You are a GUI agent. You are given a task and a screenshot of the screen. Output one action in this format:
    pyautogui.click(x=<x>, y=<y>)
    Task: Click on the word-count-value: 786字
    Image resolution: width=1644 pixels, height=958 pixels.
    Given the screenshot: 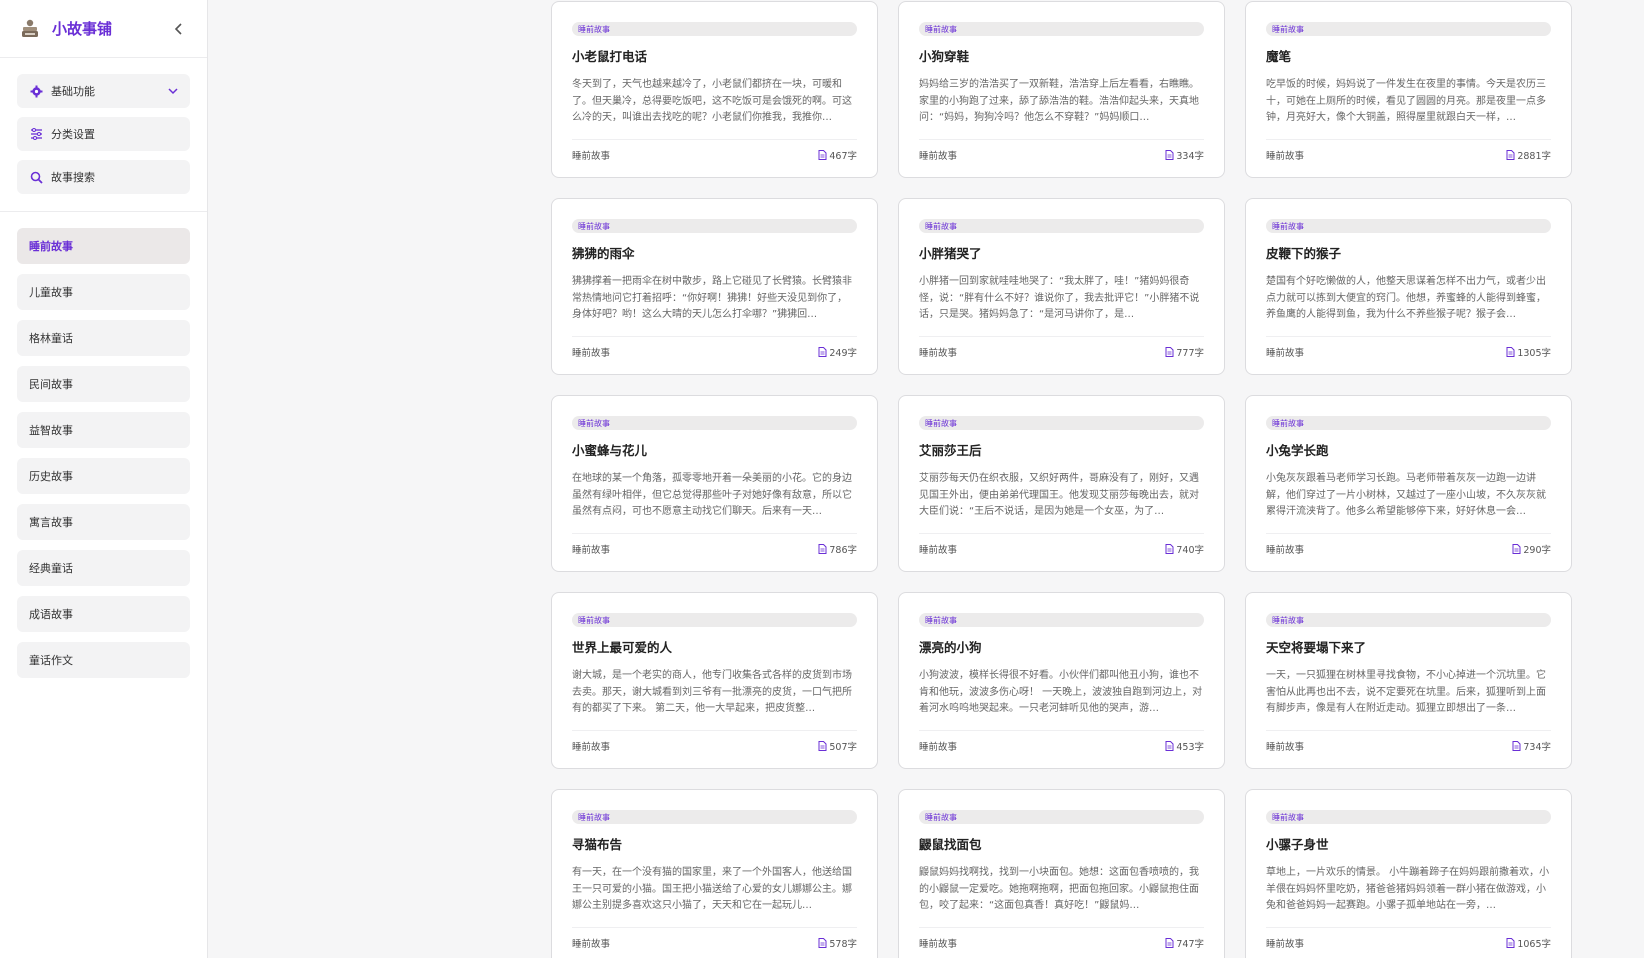 What is the action you would take?
    pyautogui.click(x=843, y=550)
    